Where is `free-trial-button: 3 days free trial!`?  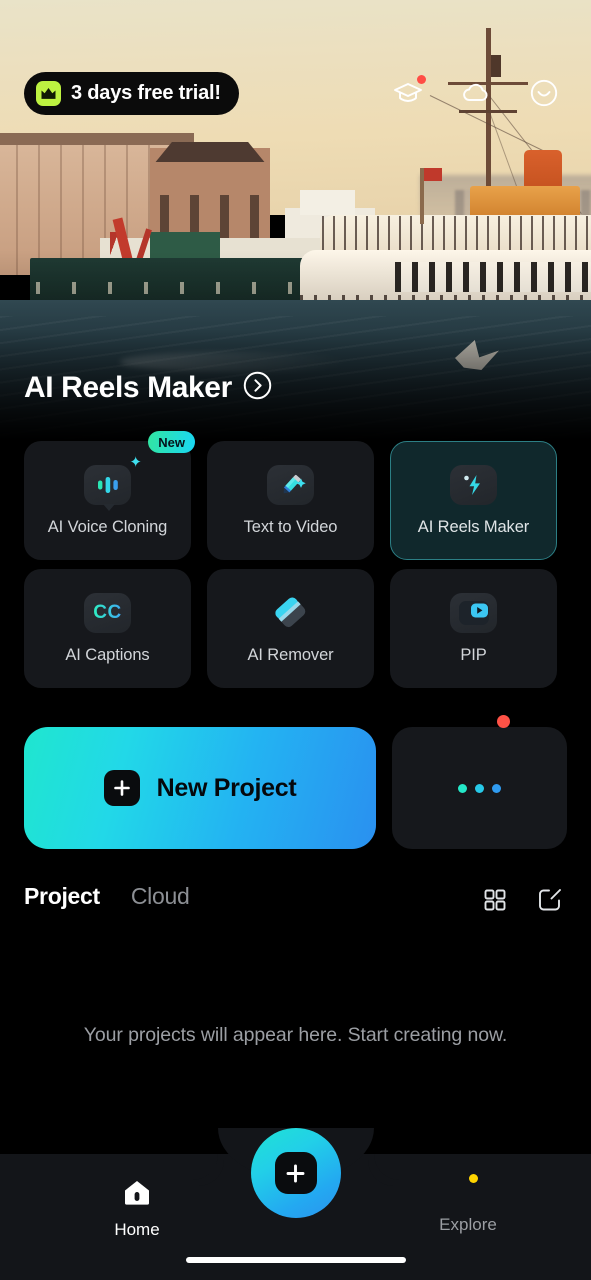
free-trial-button: 3 days free trial! is located at coordinates (131, 93).